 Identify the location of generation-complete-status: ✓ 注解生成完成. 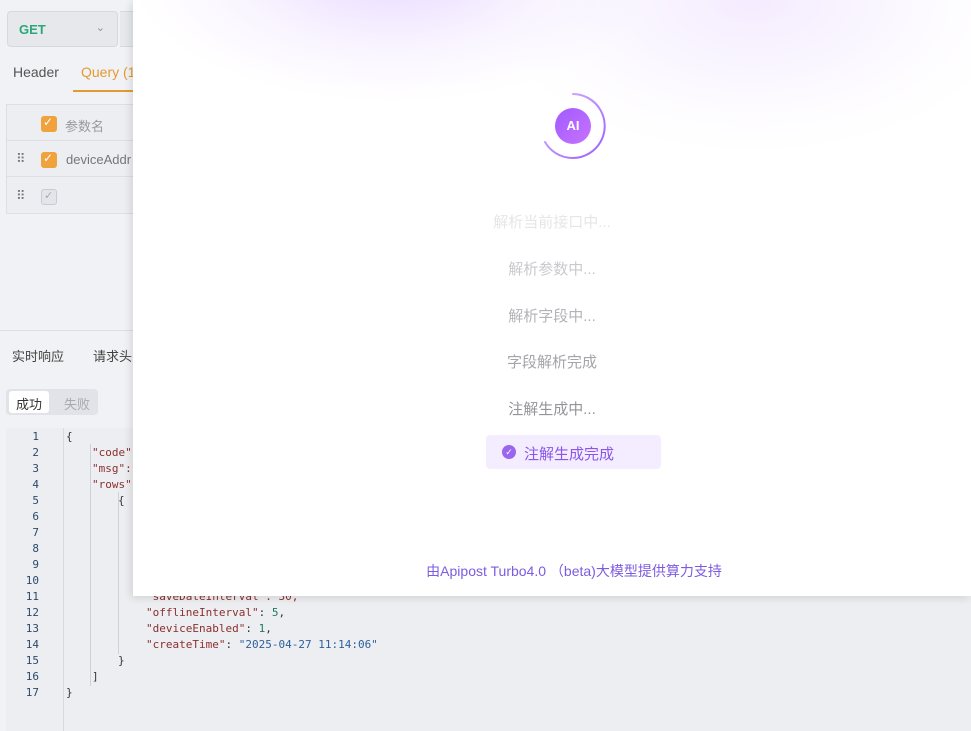
(573, 452).